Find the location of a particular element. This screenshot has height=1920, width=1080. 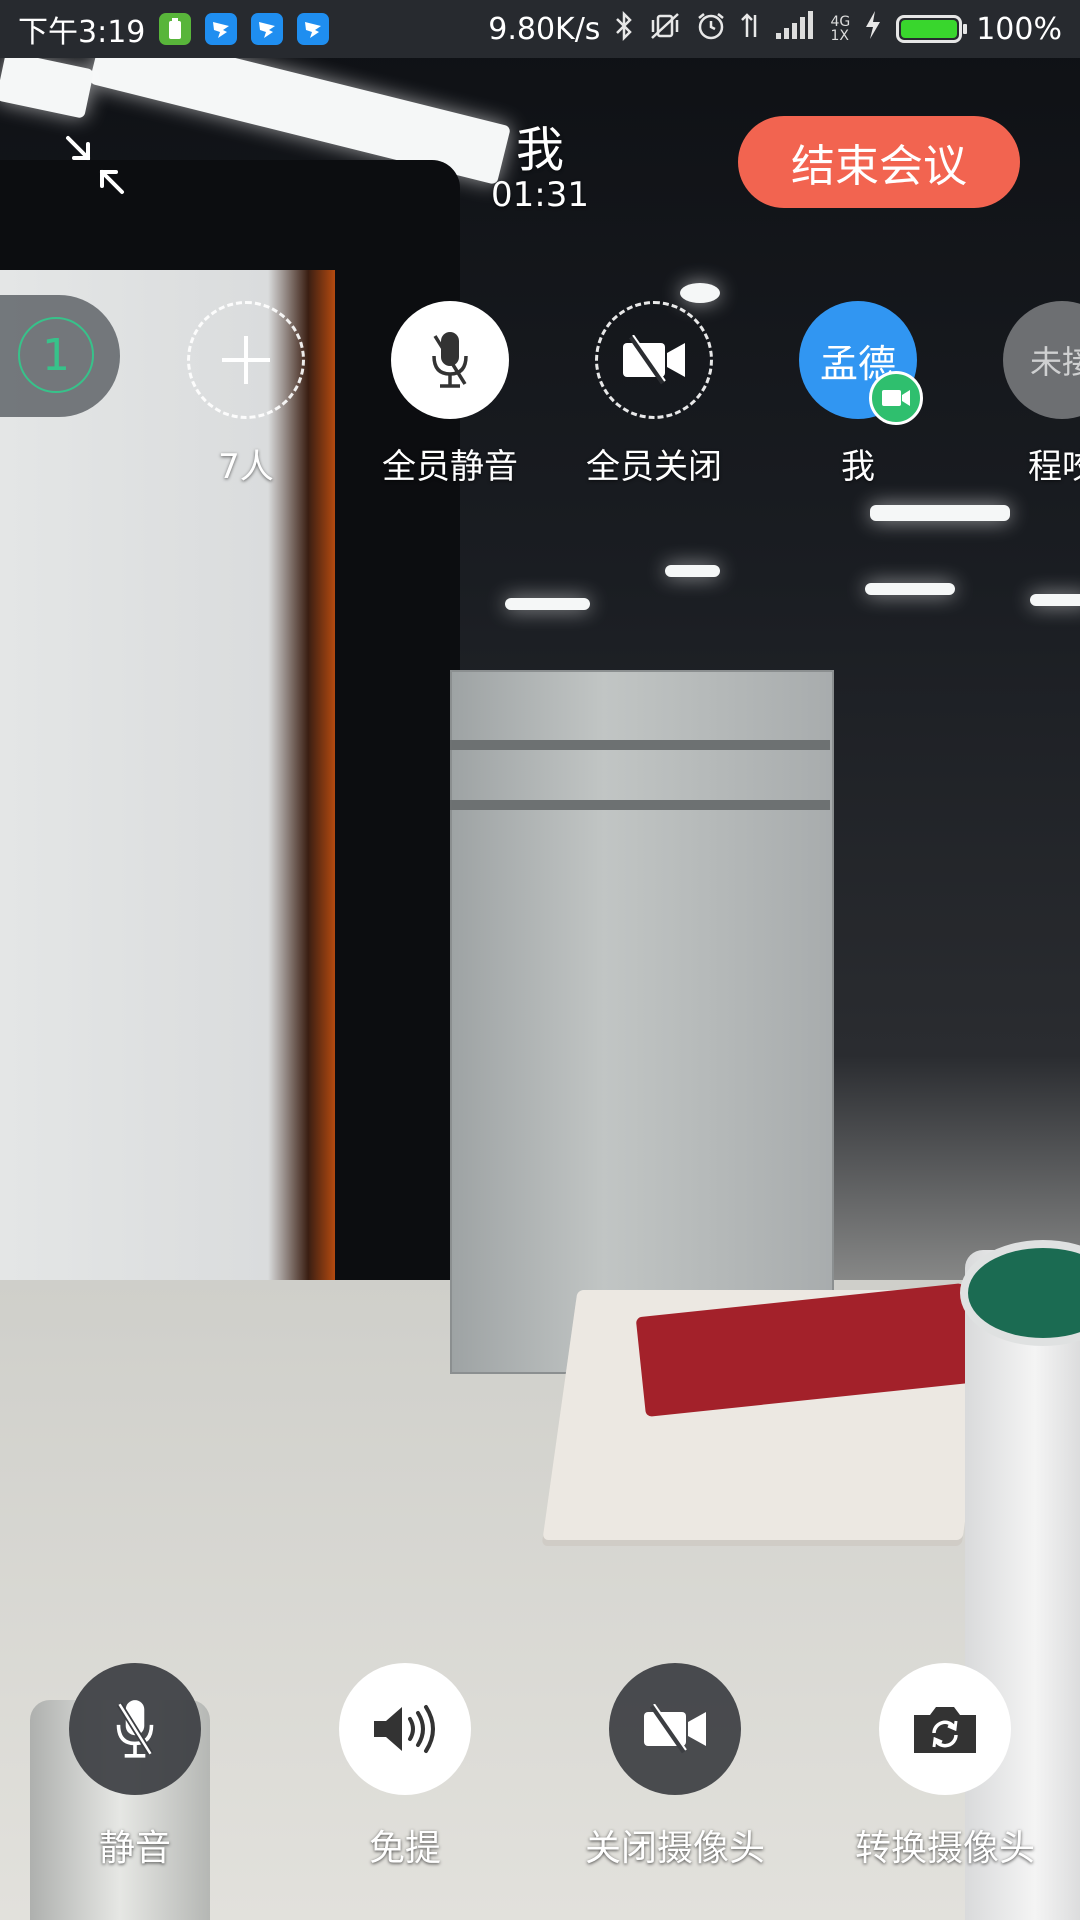

switch-camera-button is located at coordinates (945, 1729).